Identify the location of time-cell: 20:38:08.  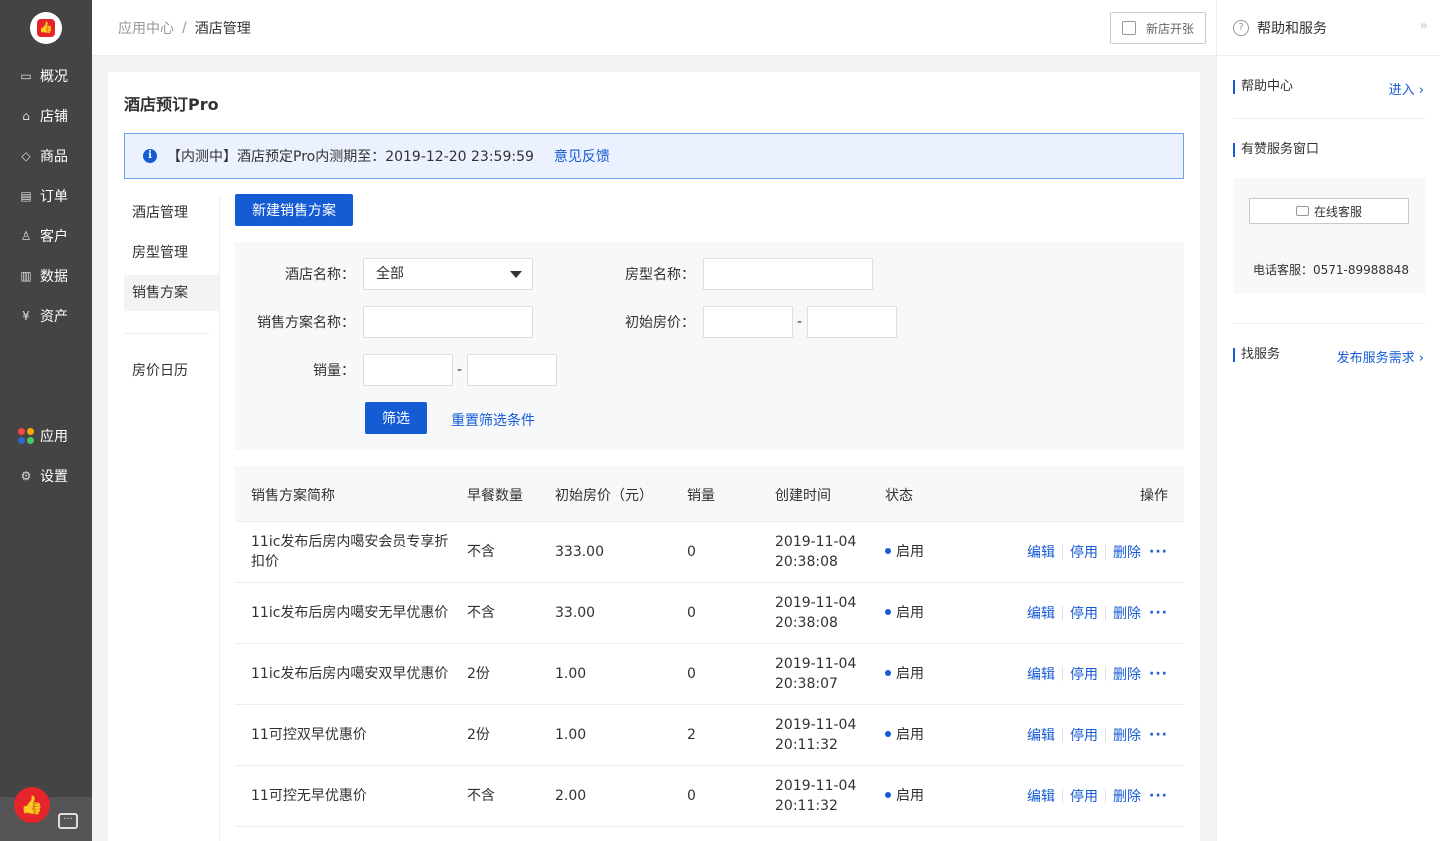
(806, 623).